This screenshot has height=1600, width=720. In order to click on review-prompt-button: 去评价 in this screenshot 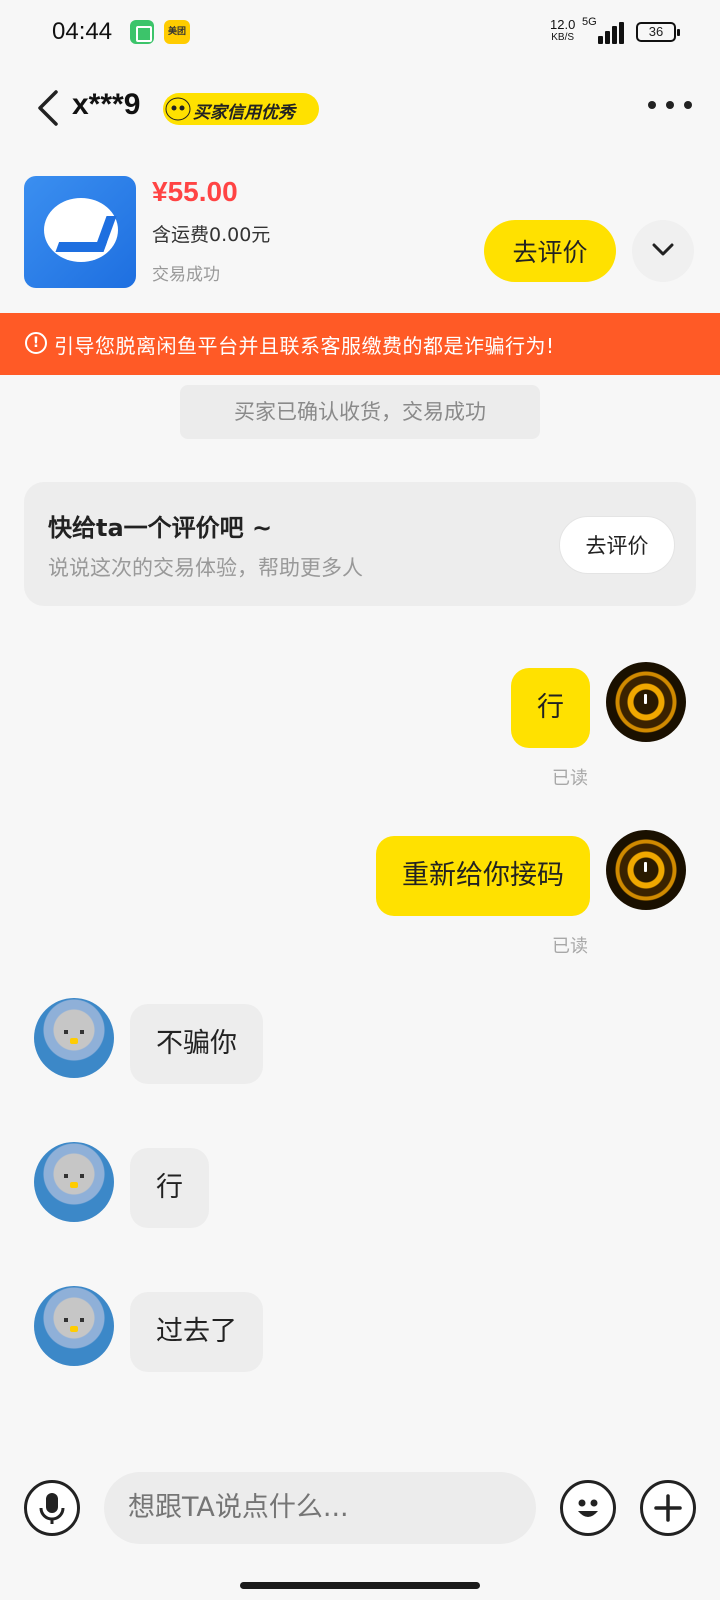, I will do `click(617, 545)`.